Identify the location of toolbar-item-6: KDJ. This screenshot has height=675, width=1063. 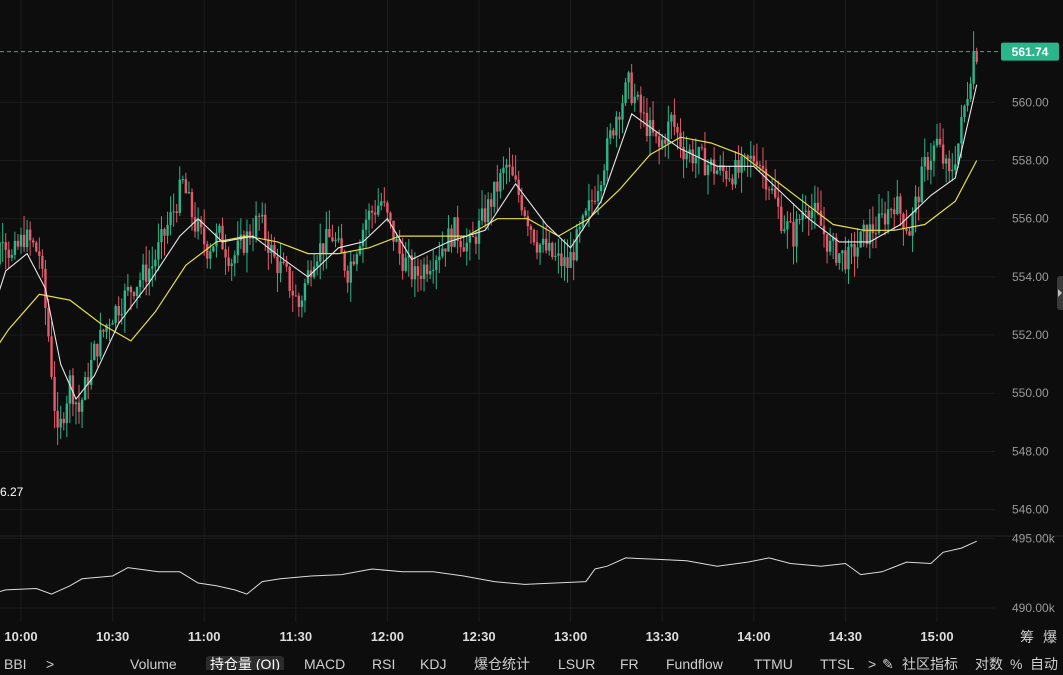
(433, 663).